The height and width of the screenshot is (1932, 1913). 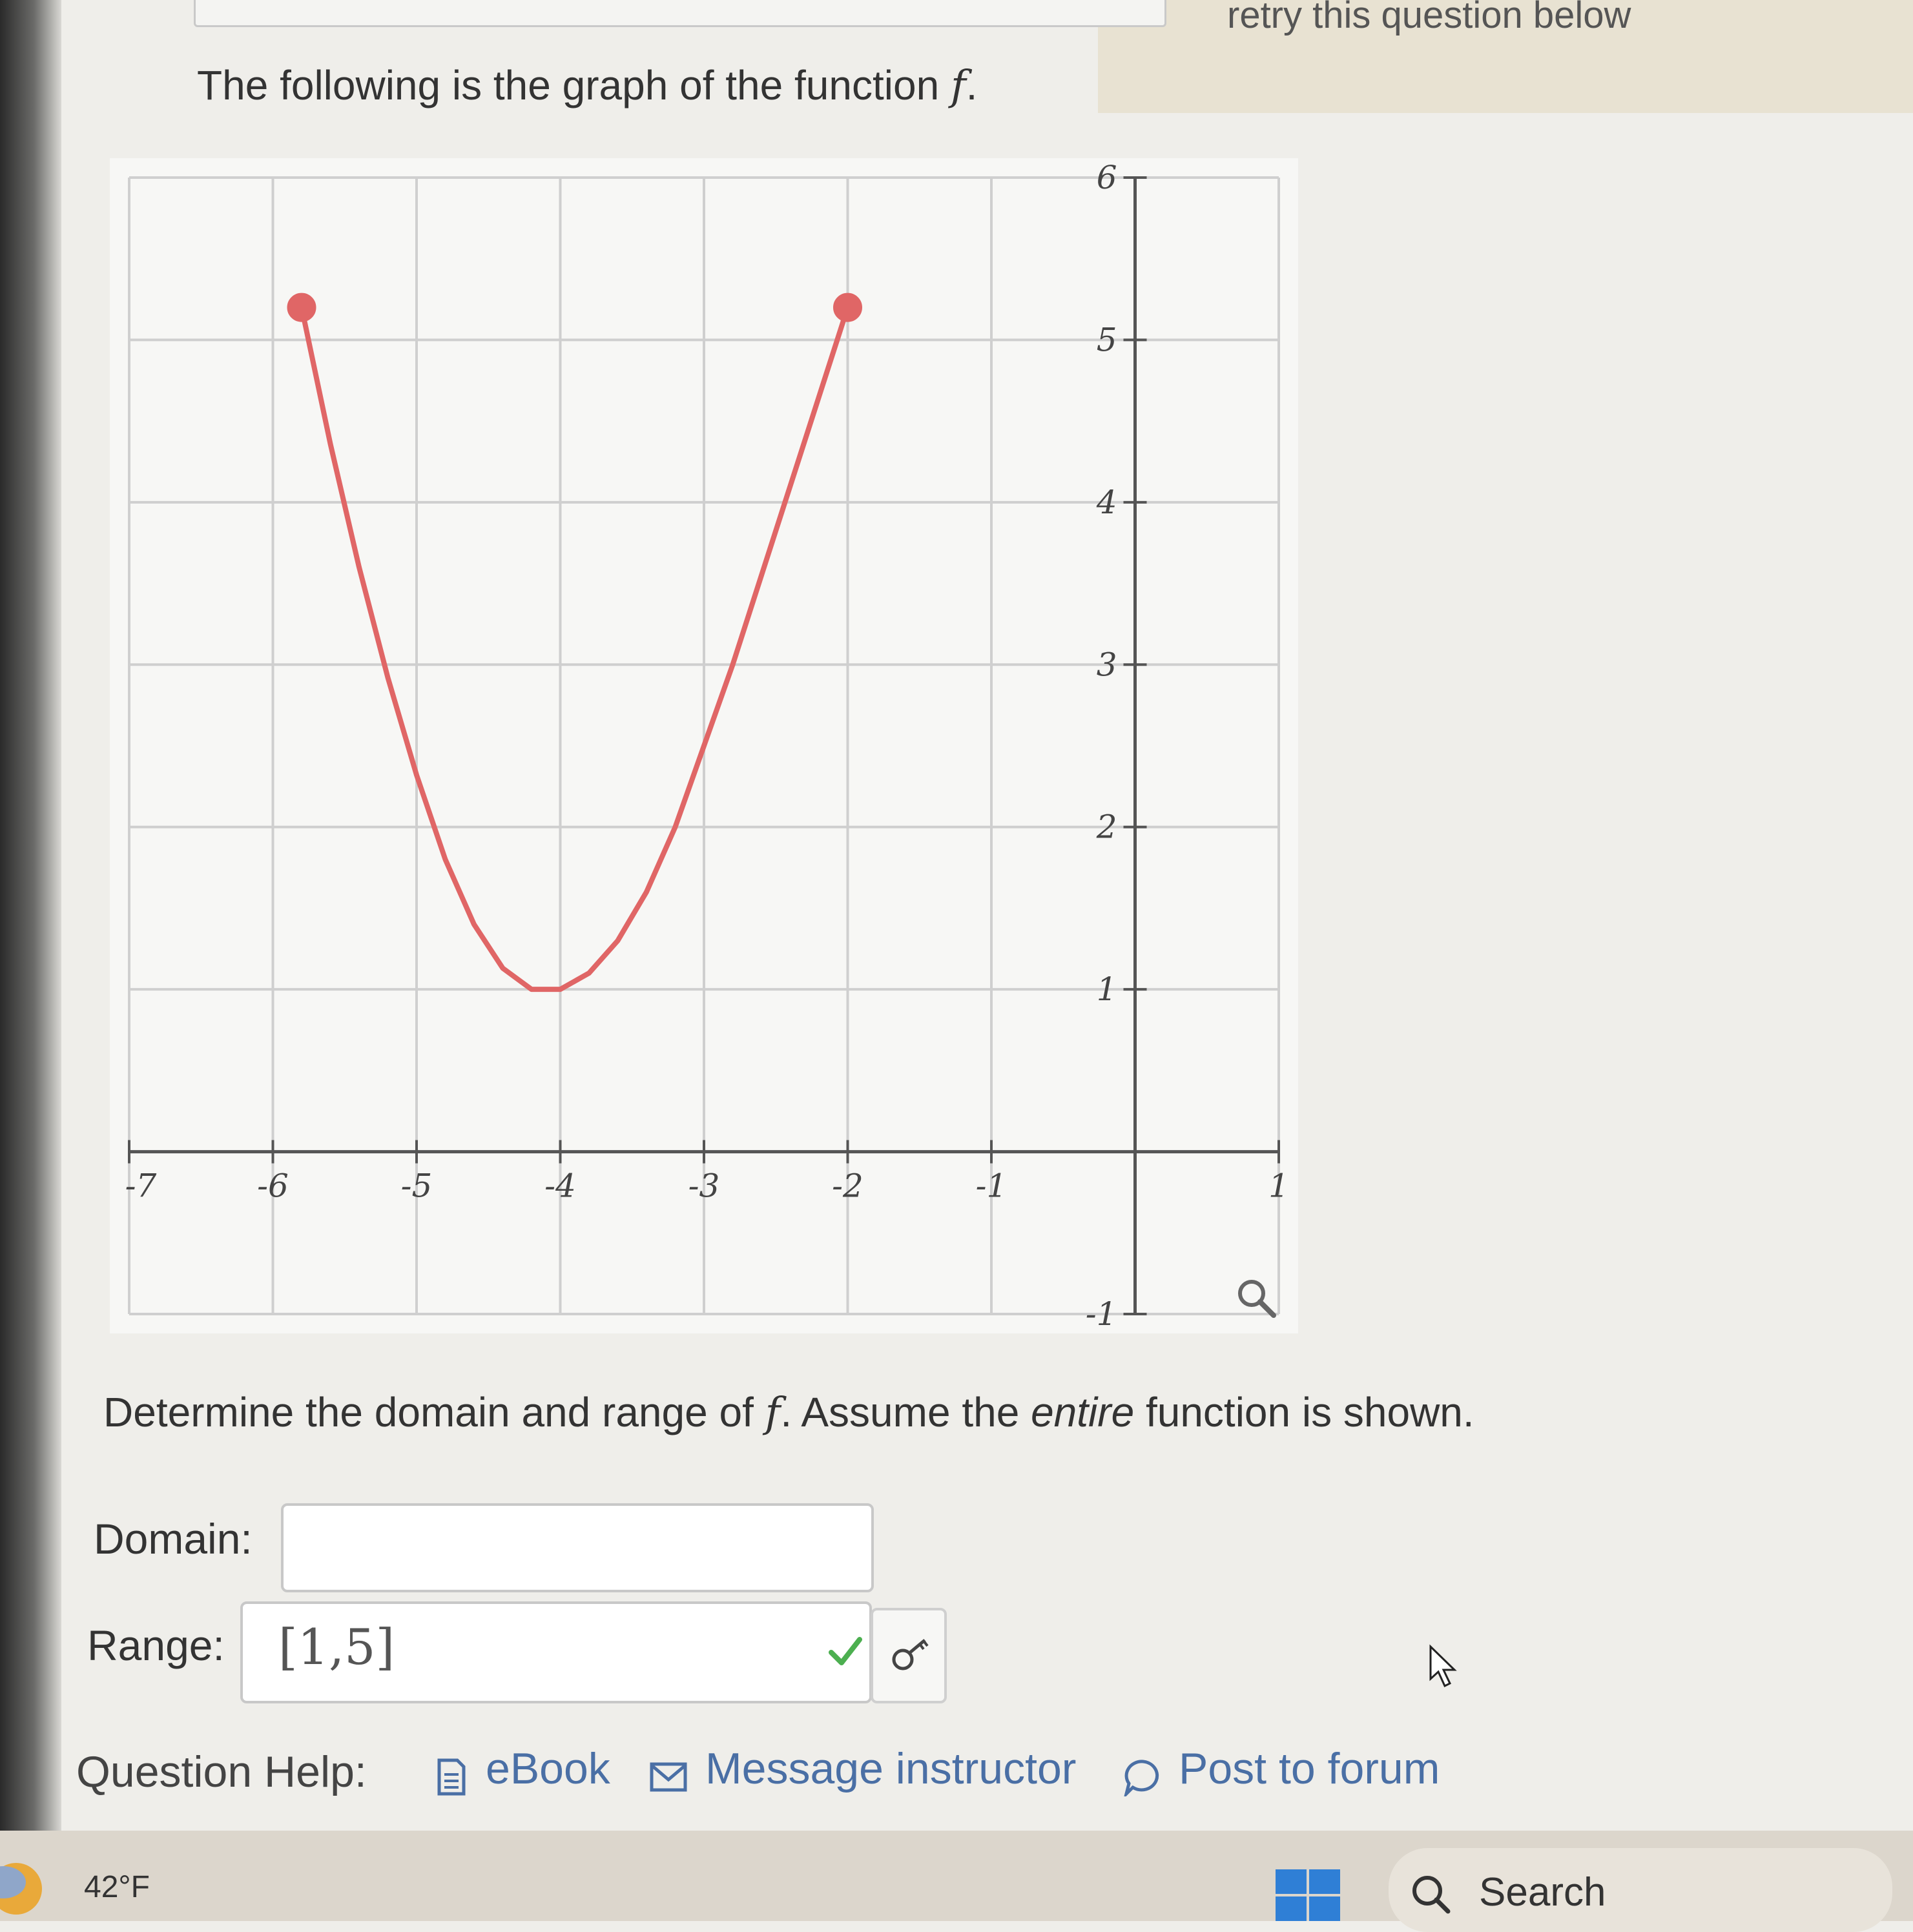 What do you see at coordinates (1101, 1314) in the screenshot?
I see `y-tick-label: -1` at bounding box center [1101, 1314].